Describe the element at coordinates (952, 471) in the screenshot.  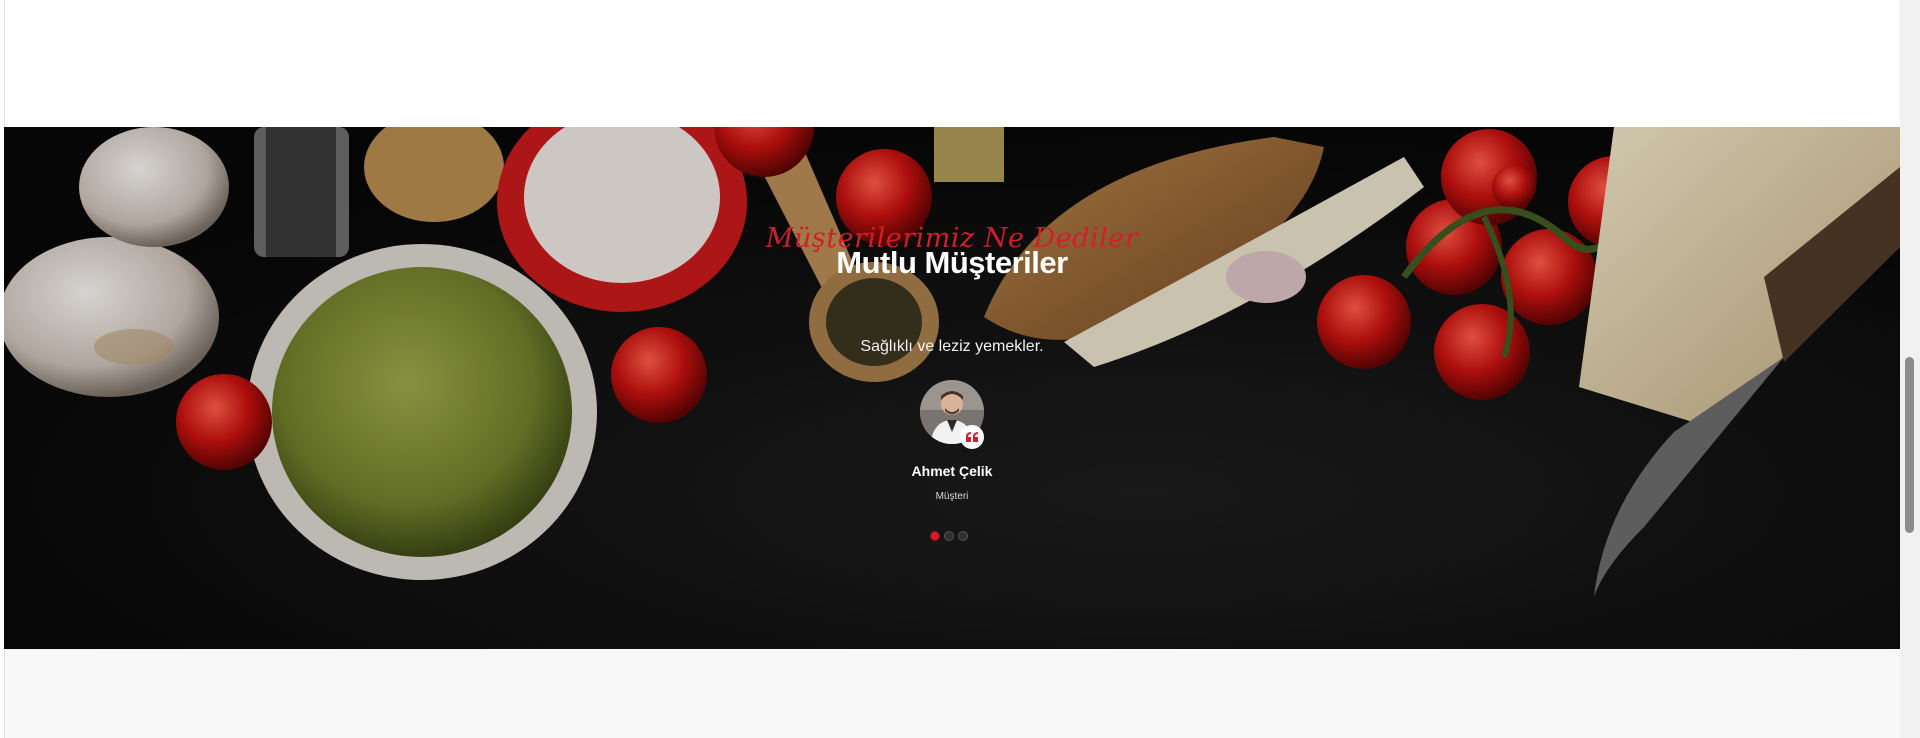
I see `testimonial-author-name: Ahmet Çelik` at that location.